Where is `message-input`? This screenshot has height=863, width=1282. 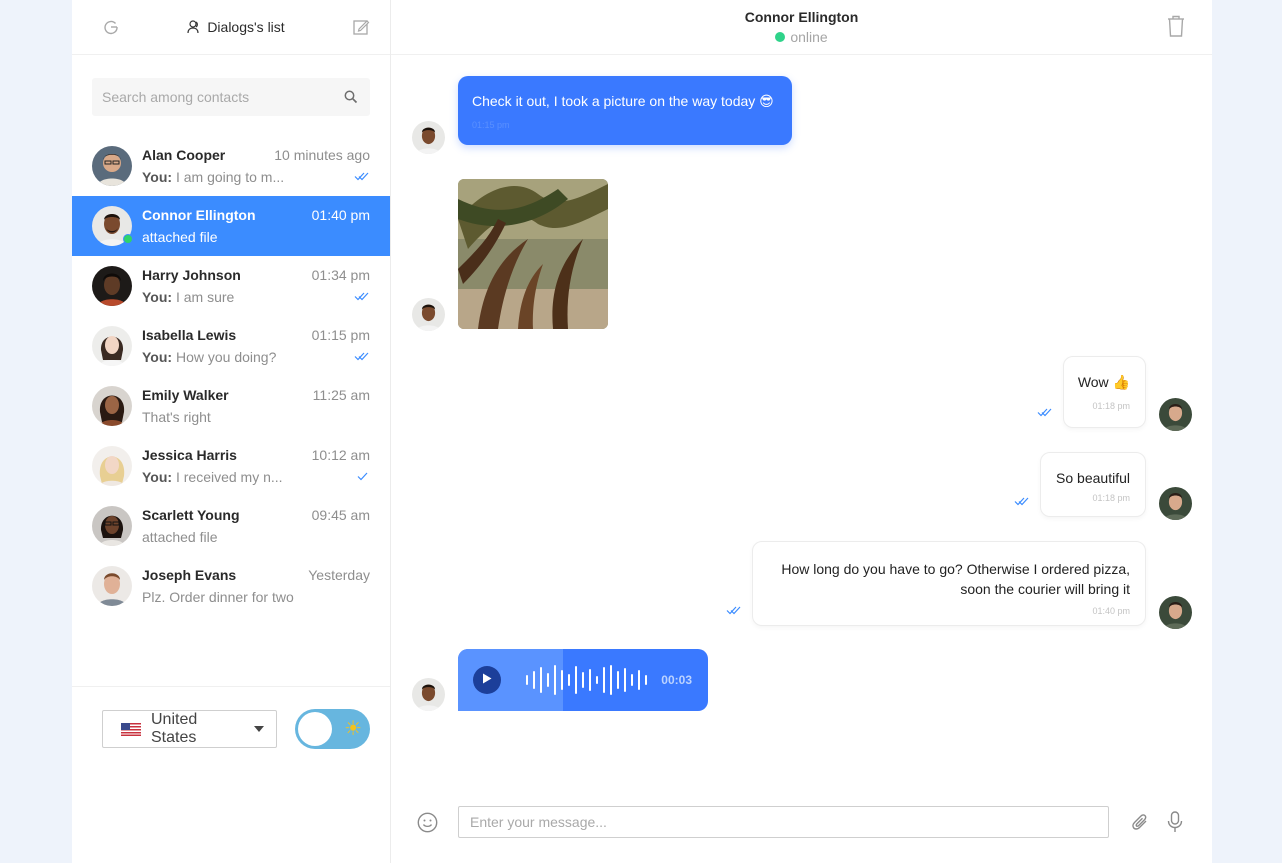
message-input is located at coordinates (783, 822).